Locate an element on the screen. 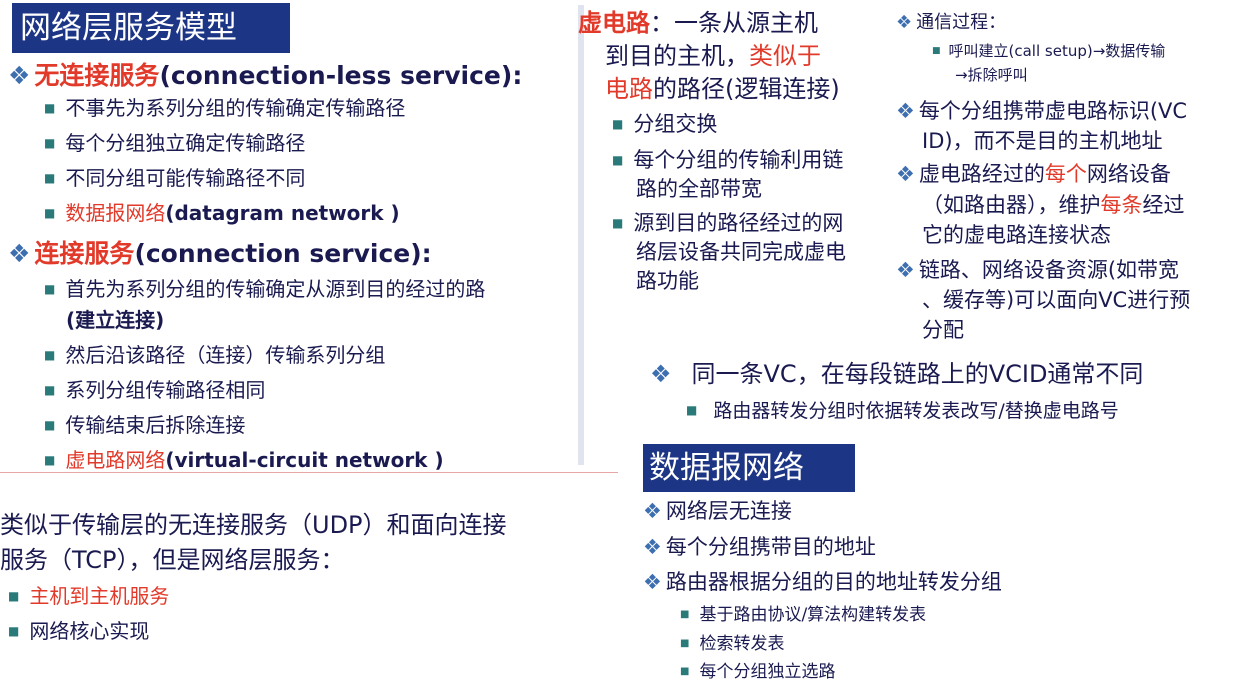 Image resolution: width=1257 pixels, height=683 pixels. vcid-line-2: ID)，而不是目的主机地址 is located at coordinates (1042, 141).